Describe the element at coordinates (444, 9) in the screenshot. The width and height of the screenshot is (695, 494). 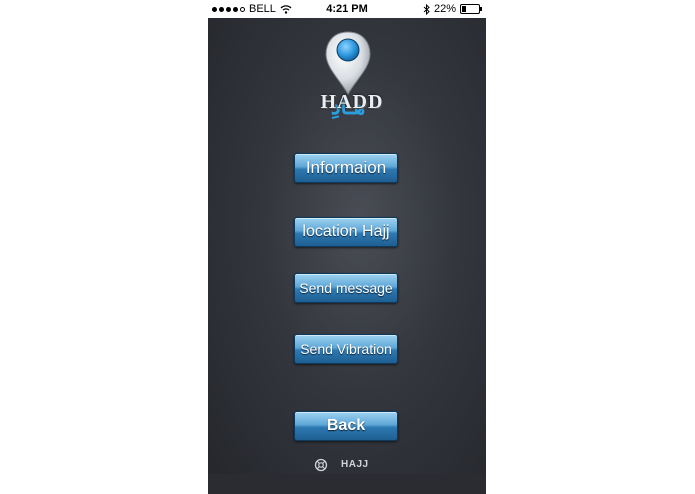
I see `battery-percent: 22%` at that location.